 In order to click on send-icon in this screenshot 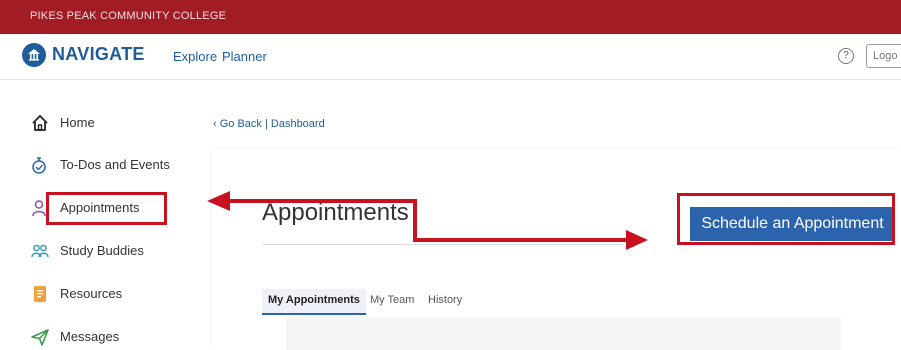, I will do `click(40, 337)`.